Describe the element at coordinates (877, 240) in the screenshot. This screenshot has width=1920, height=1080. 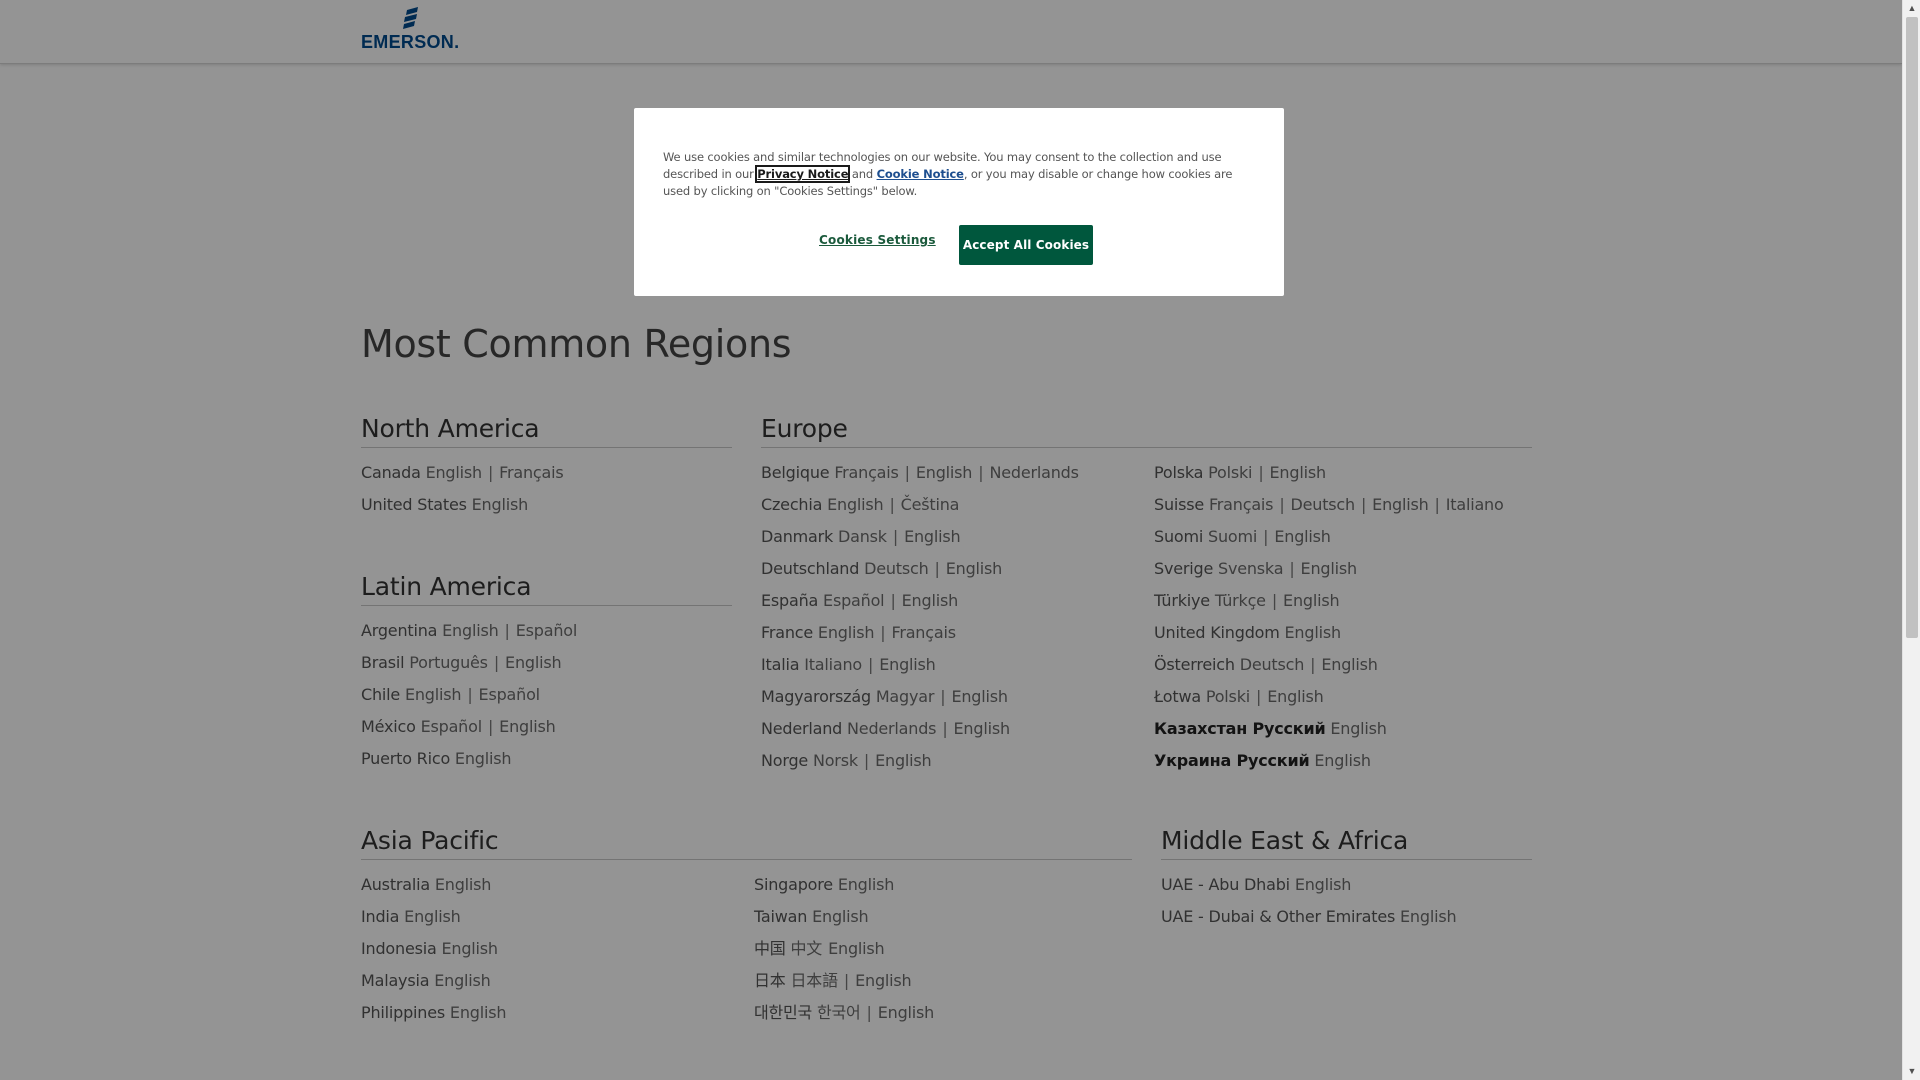
I see `cookies-settings-button: Cookies Settings` at that location.